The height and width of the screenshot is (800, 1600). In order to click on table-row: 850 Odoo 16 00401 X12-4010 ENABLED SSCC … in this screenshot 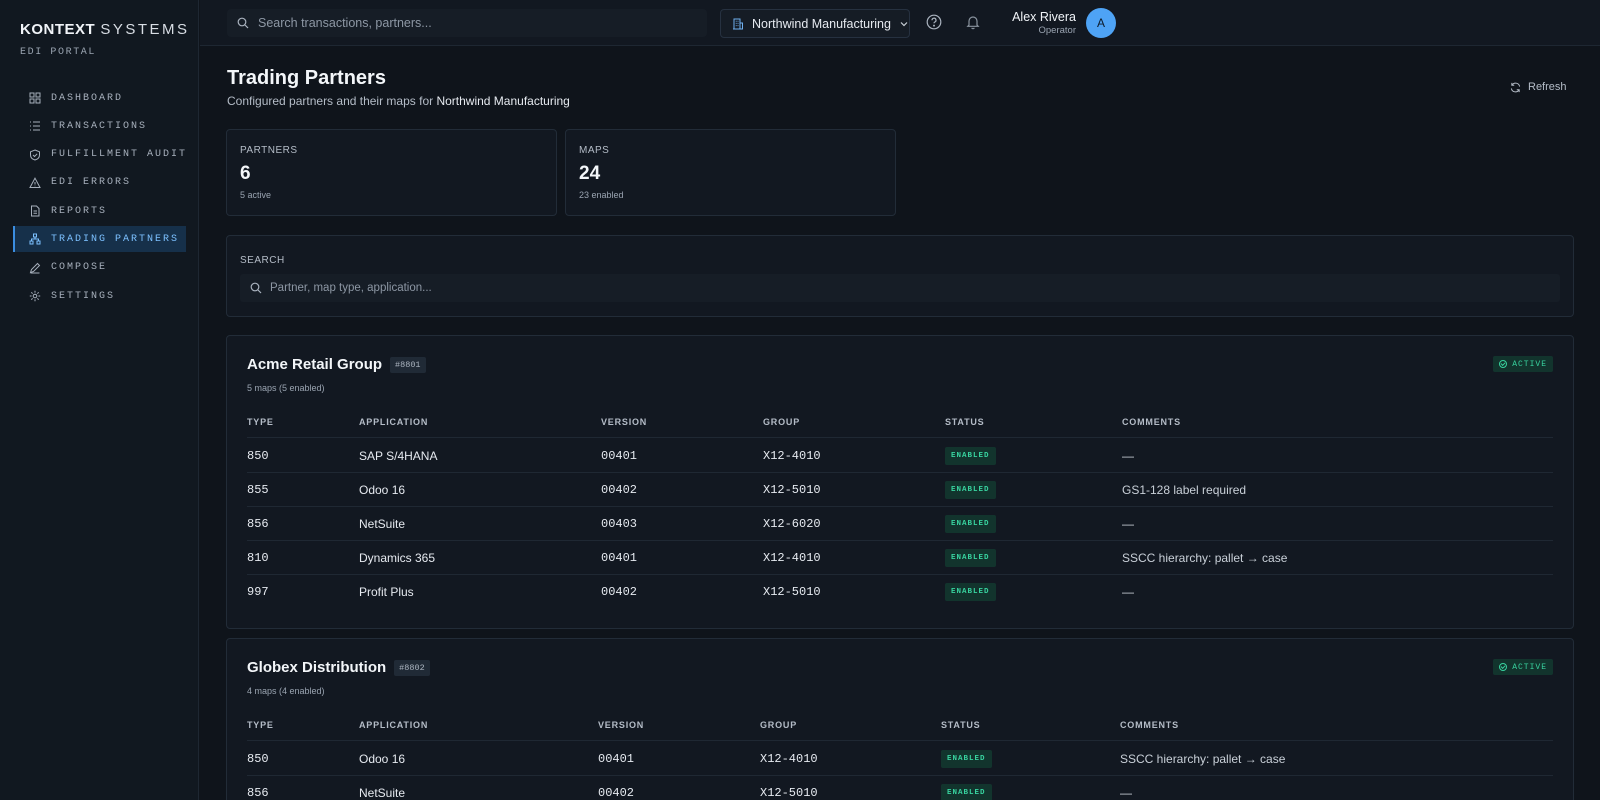, I will do `click(900, 759)`.